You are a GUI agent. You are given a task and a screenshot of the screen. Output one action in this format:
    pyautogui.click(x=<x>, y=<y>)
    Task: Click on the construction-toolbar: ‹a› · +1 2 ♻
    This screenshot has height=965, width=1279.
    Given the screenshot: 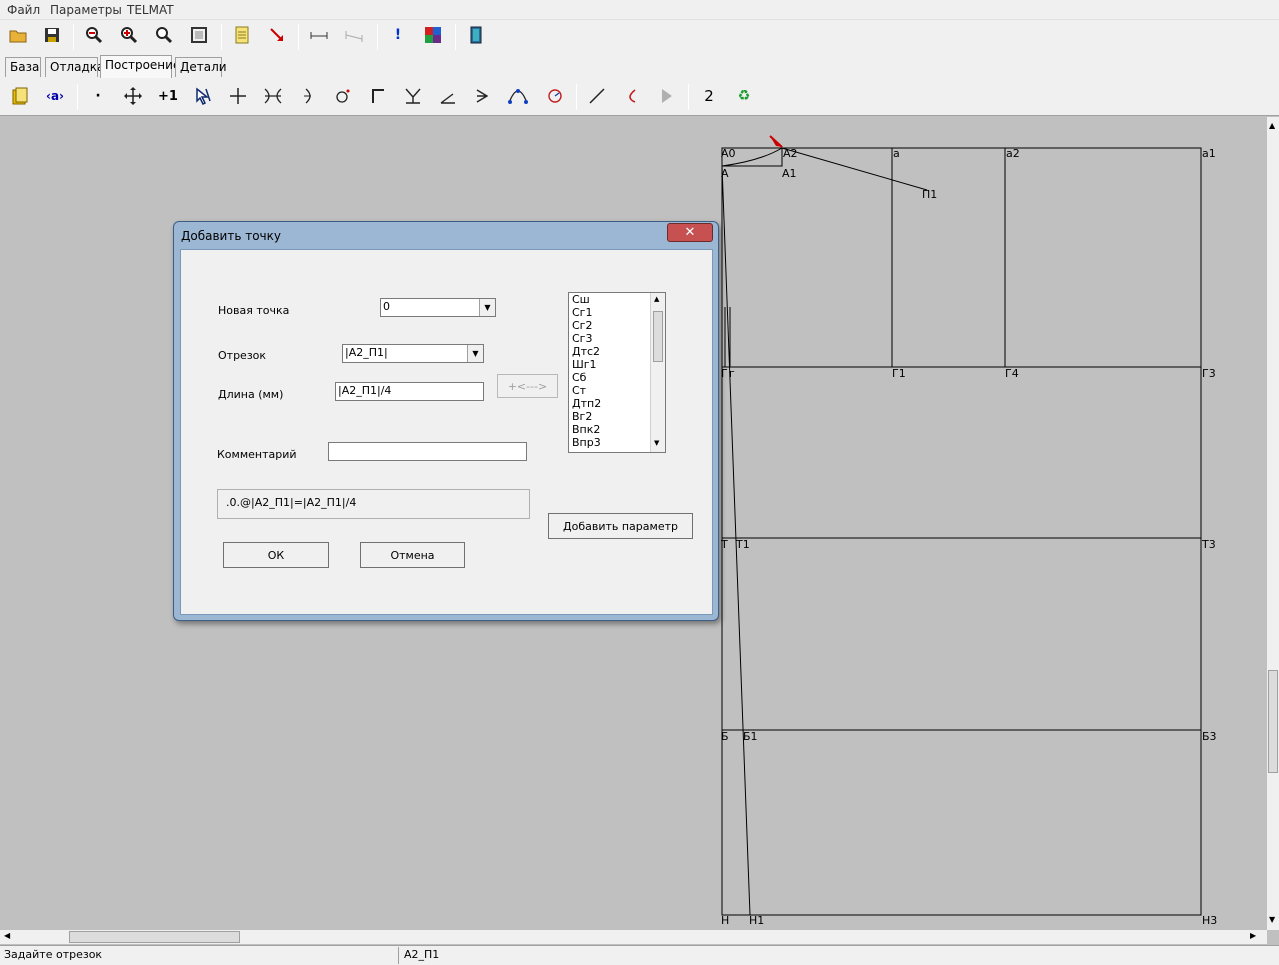 What is the action you would take?
    pyautogui.click(x=639, y=97)
    